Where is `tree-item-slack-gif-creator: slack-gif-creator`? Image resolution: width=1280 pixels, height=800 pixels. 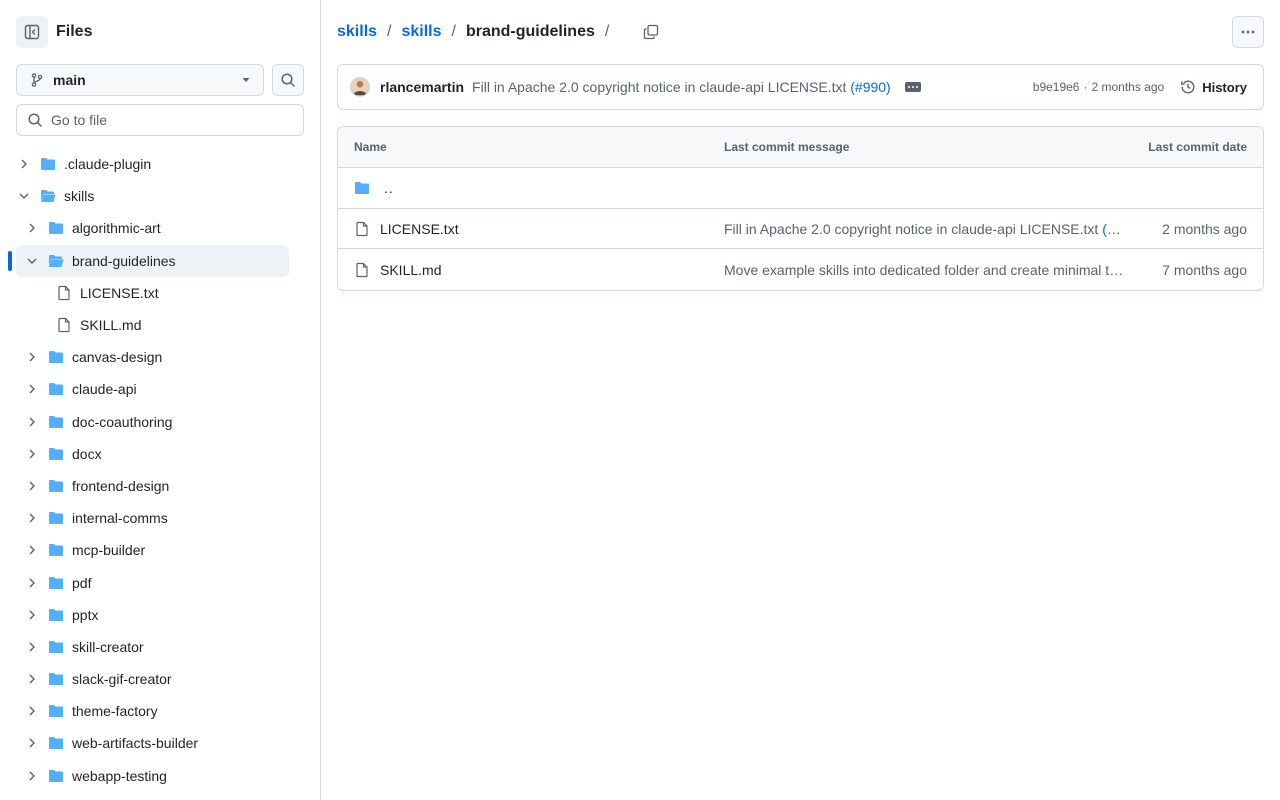
tree-item-slack-gif-creator: slack-gif-creator is located at coordinates (152, 679).